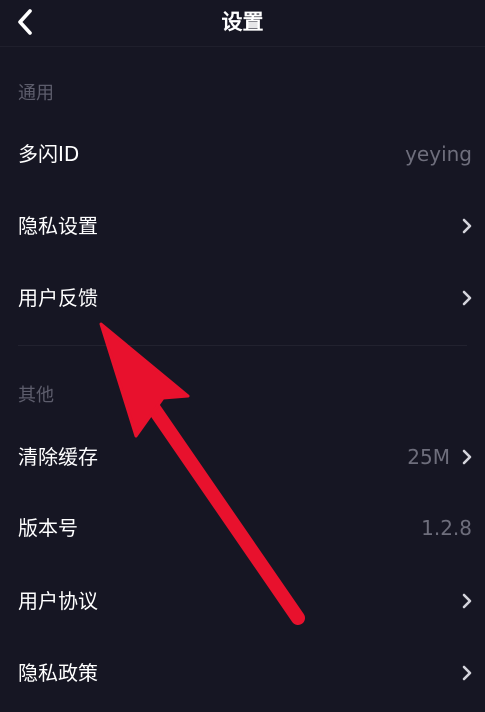 The height and width of the screenshot is (712, 485). What do you see at coordinates (242, 457) in the screenshot?
I see `settings-row-clear-cache: 清除缓存 25M` at bounding box center [242, 457].